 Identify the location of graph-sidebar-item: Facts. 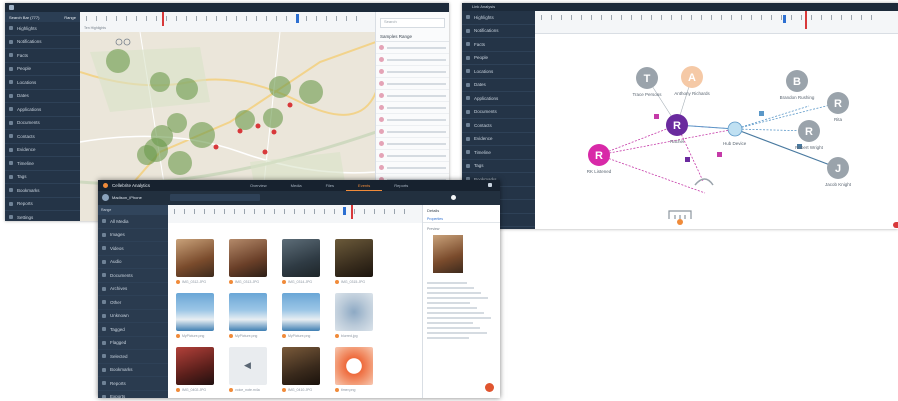
(498, 45).